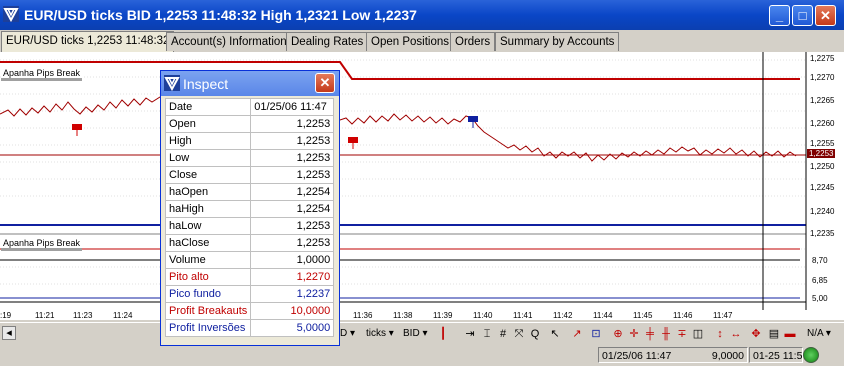 This screenshot has width=844, height=366. What do you see at coordinates (790, 334) in the screenshot?
I see `line-style-icon: ▬` at bounding box center [790, 334].